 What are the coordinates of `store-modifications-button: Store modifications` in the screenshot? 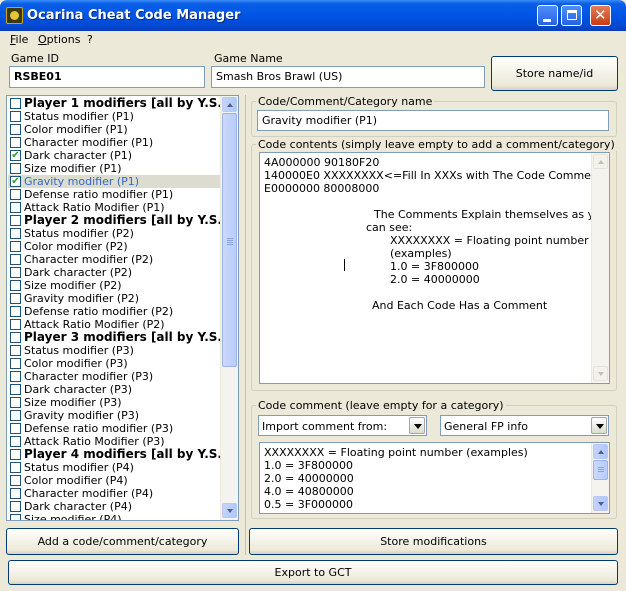 It's located at (433, 541).